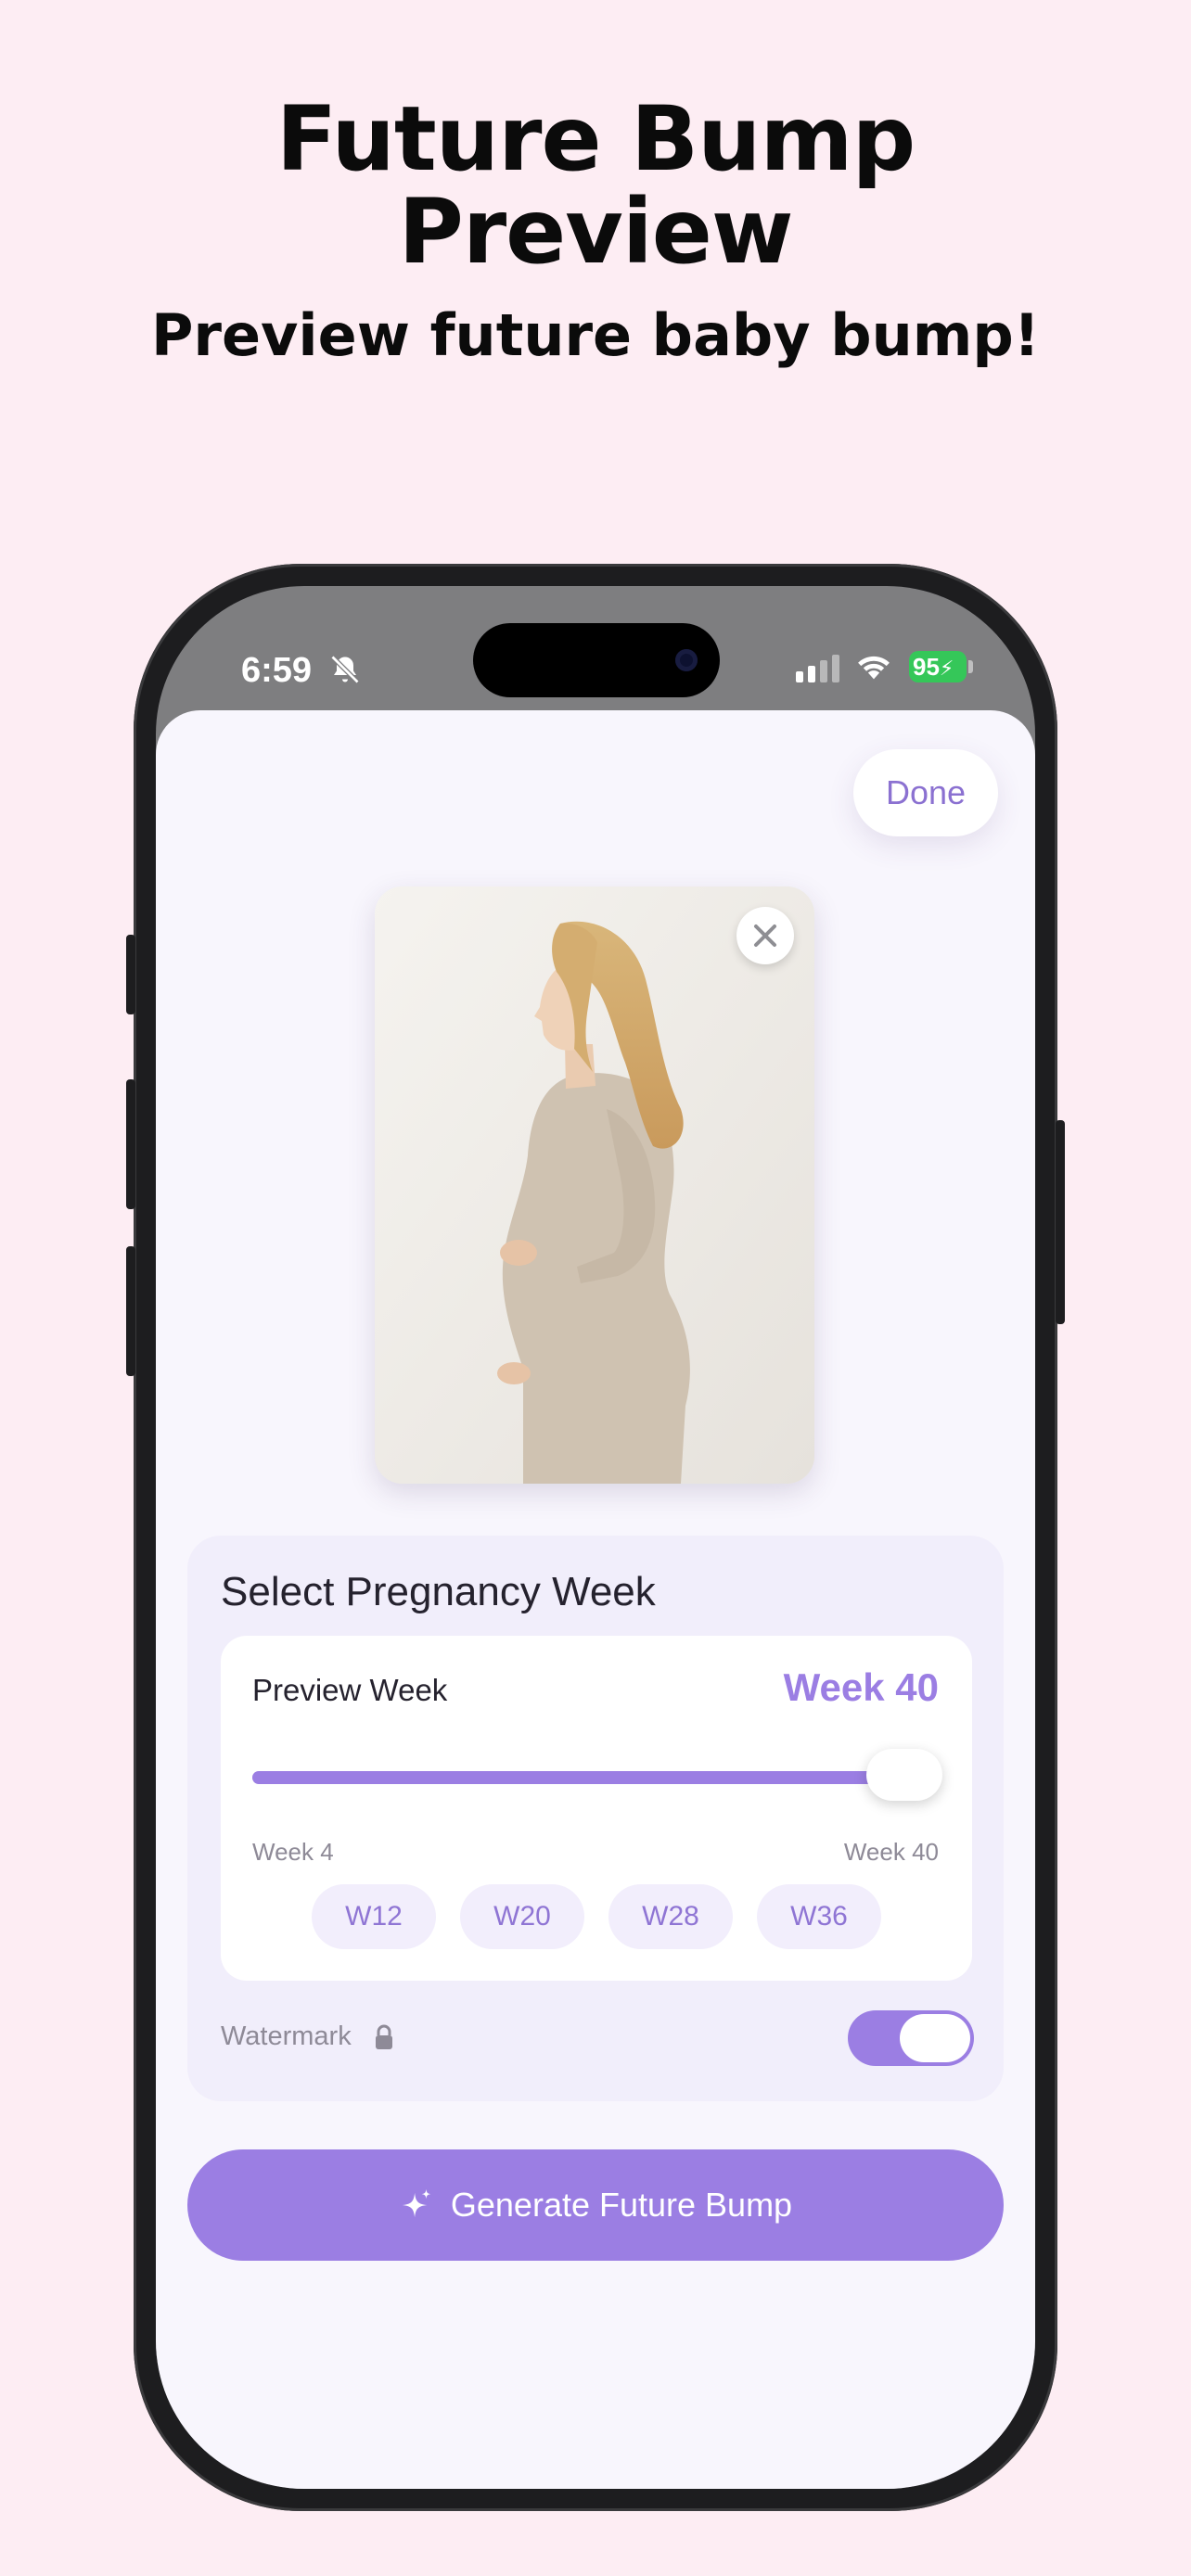  Describe the element at coordinates (522, 1916) in the screenshot. I see `chip-w20: W20` at that location.